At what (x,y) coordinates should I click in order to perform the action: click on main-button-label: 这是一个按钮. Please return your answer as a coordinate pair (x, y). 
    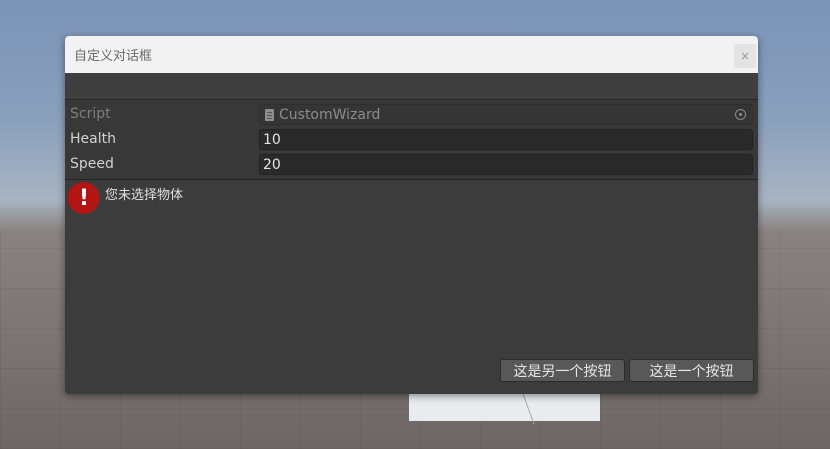
    Looking at the image, I should click on (691, 371).